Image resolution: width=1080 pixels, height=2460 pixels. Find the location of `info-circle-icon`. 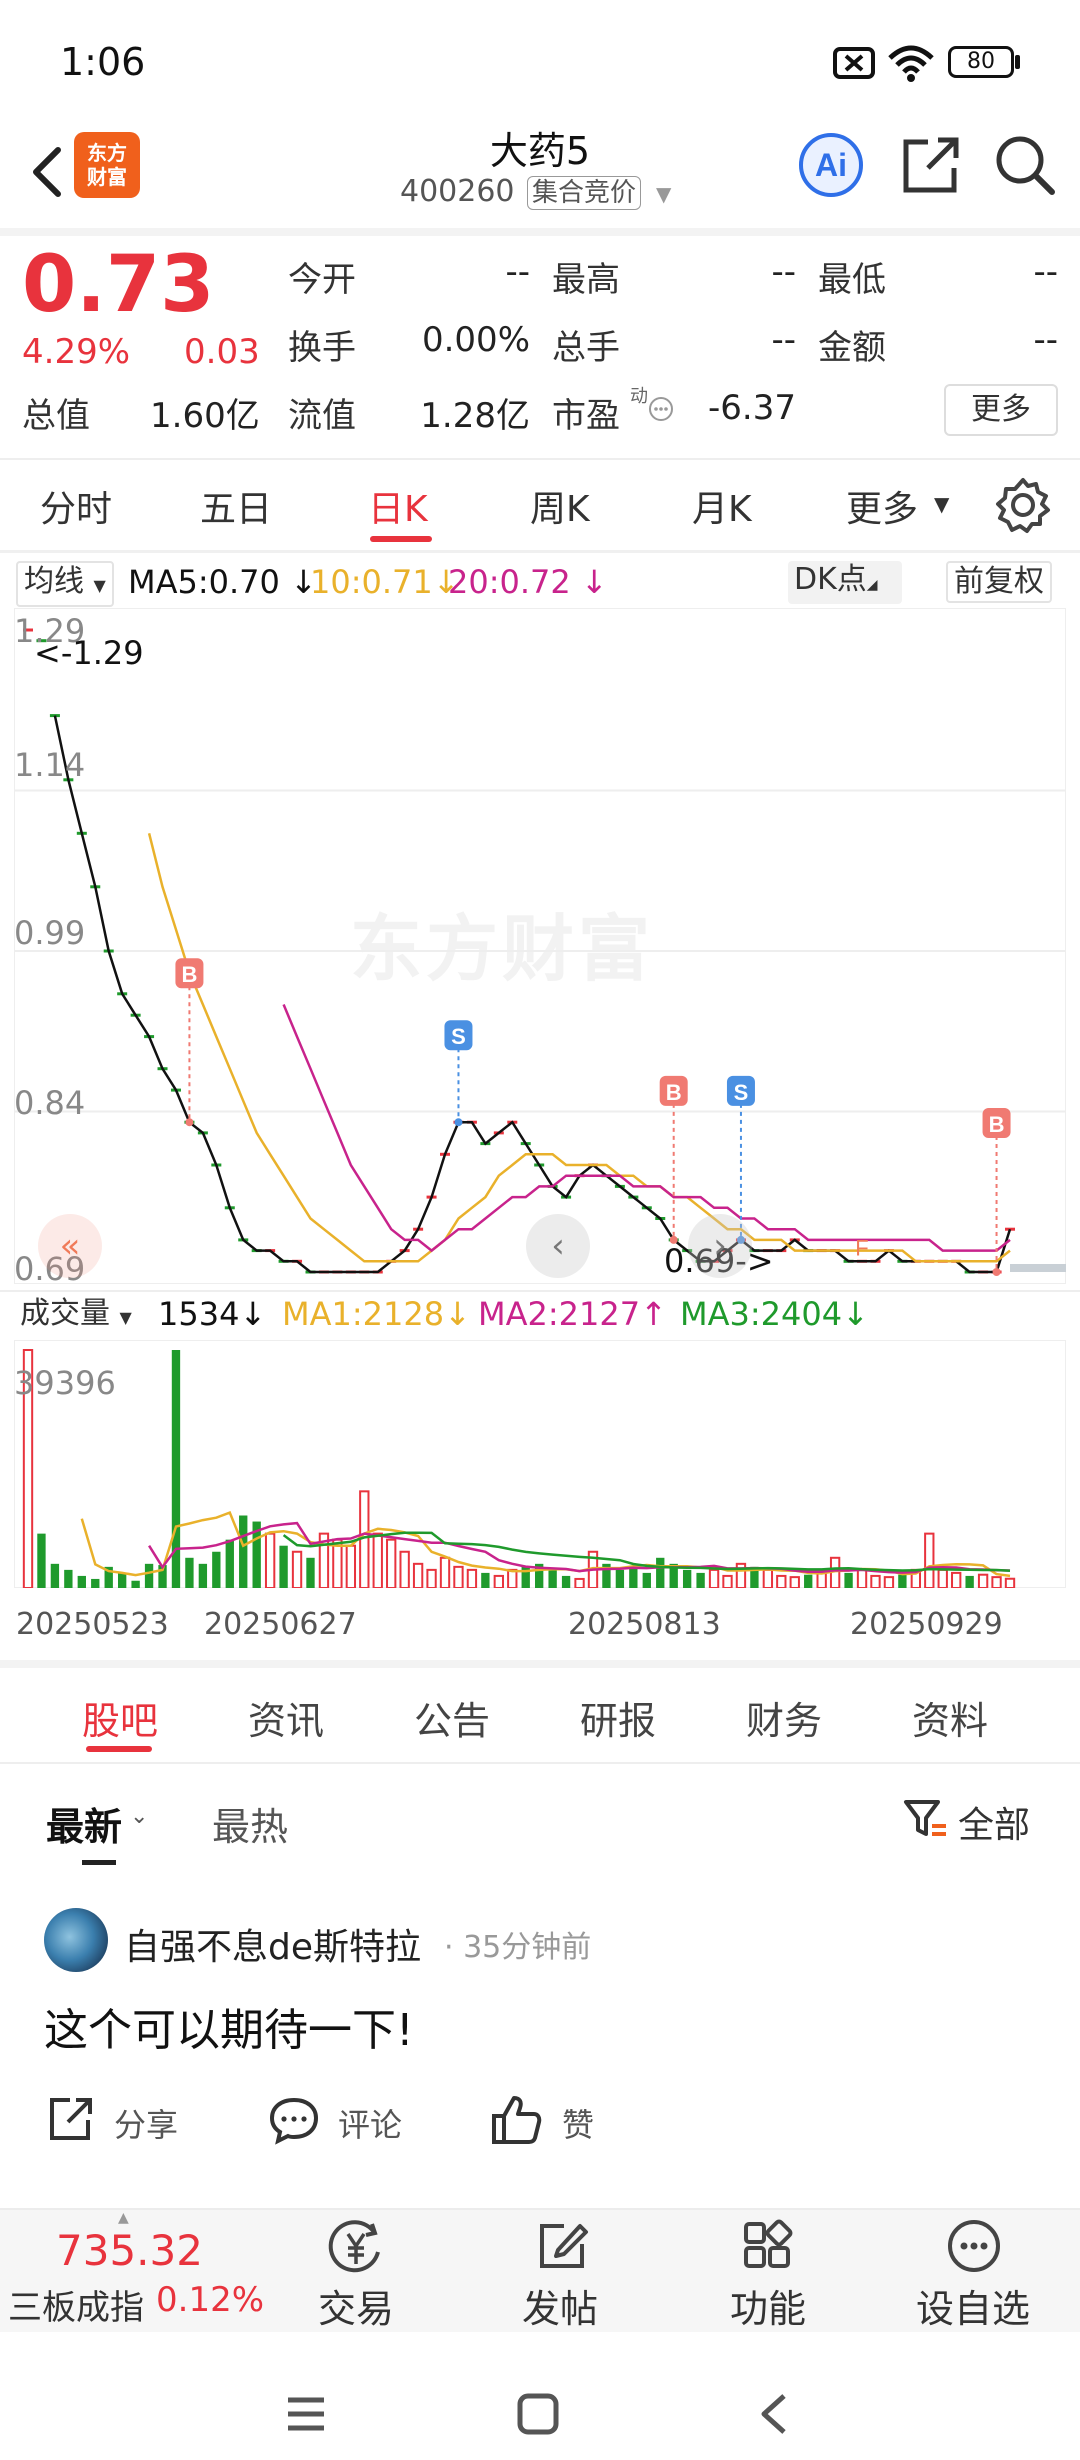

info-circle-icon is located at coordinates (661, 409).